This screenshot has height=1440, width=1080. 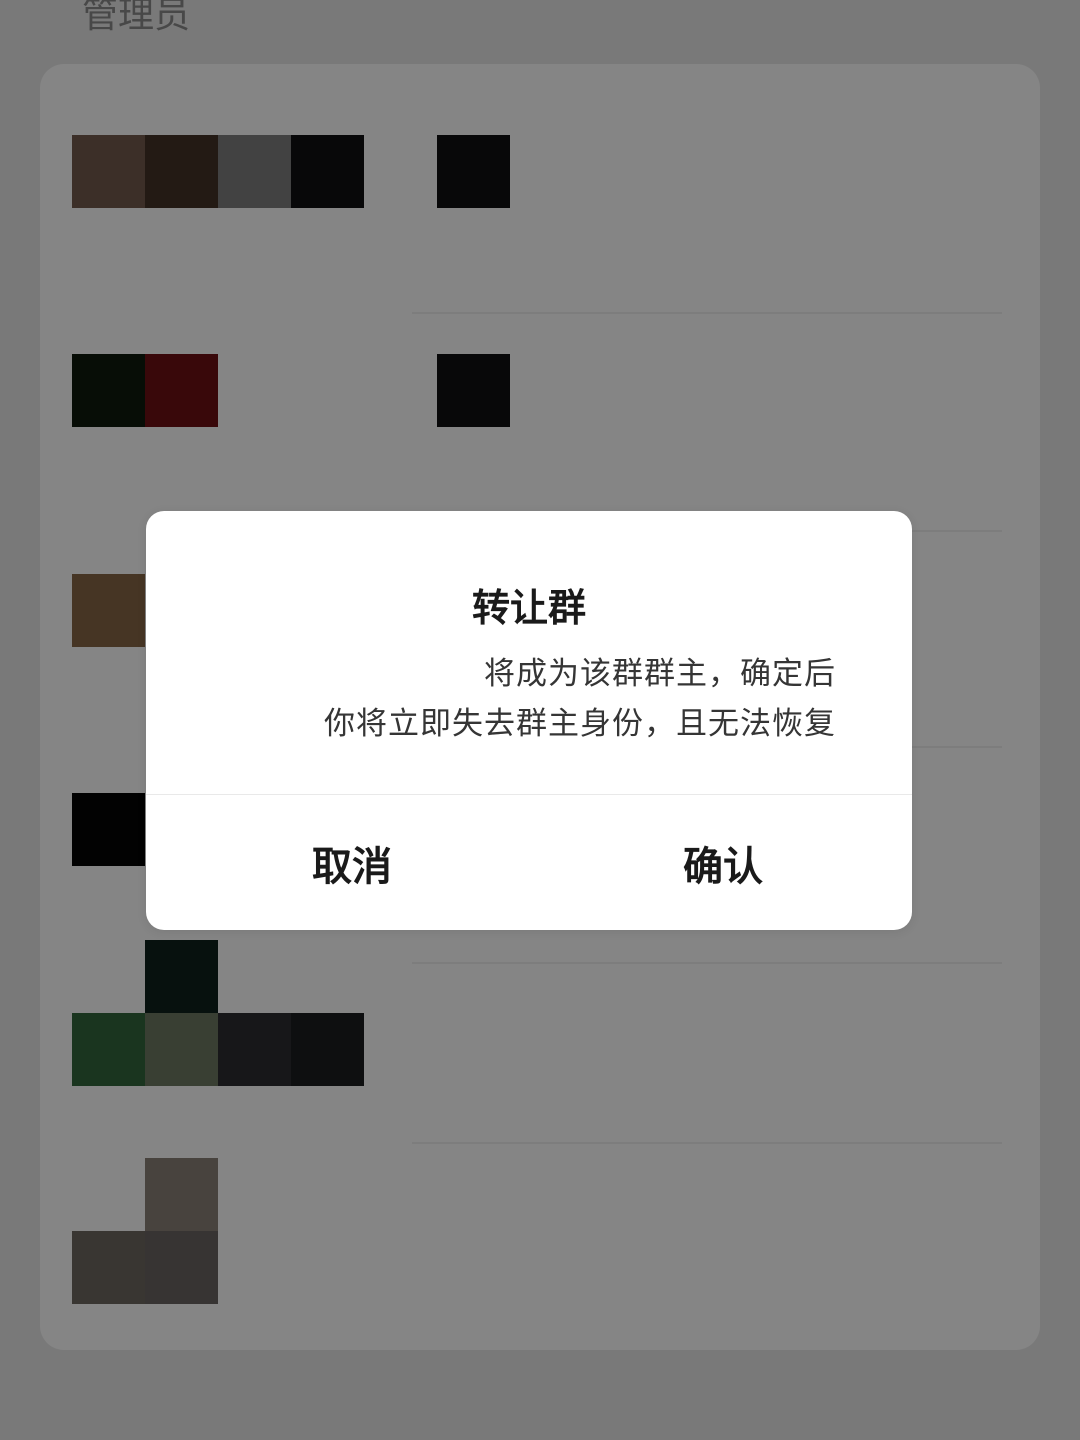 I want to click on message-line1-text: 将成为该群群主，确定后, so click(x=660, y=674).